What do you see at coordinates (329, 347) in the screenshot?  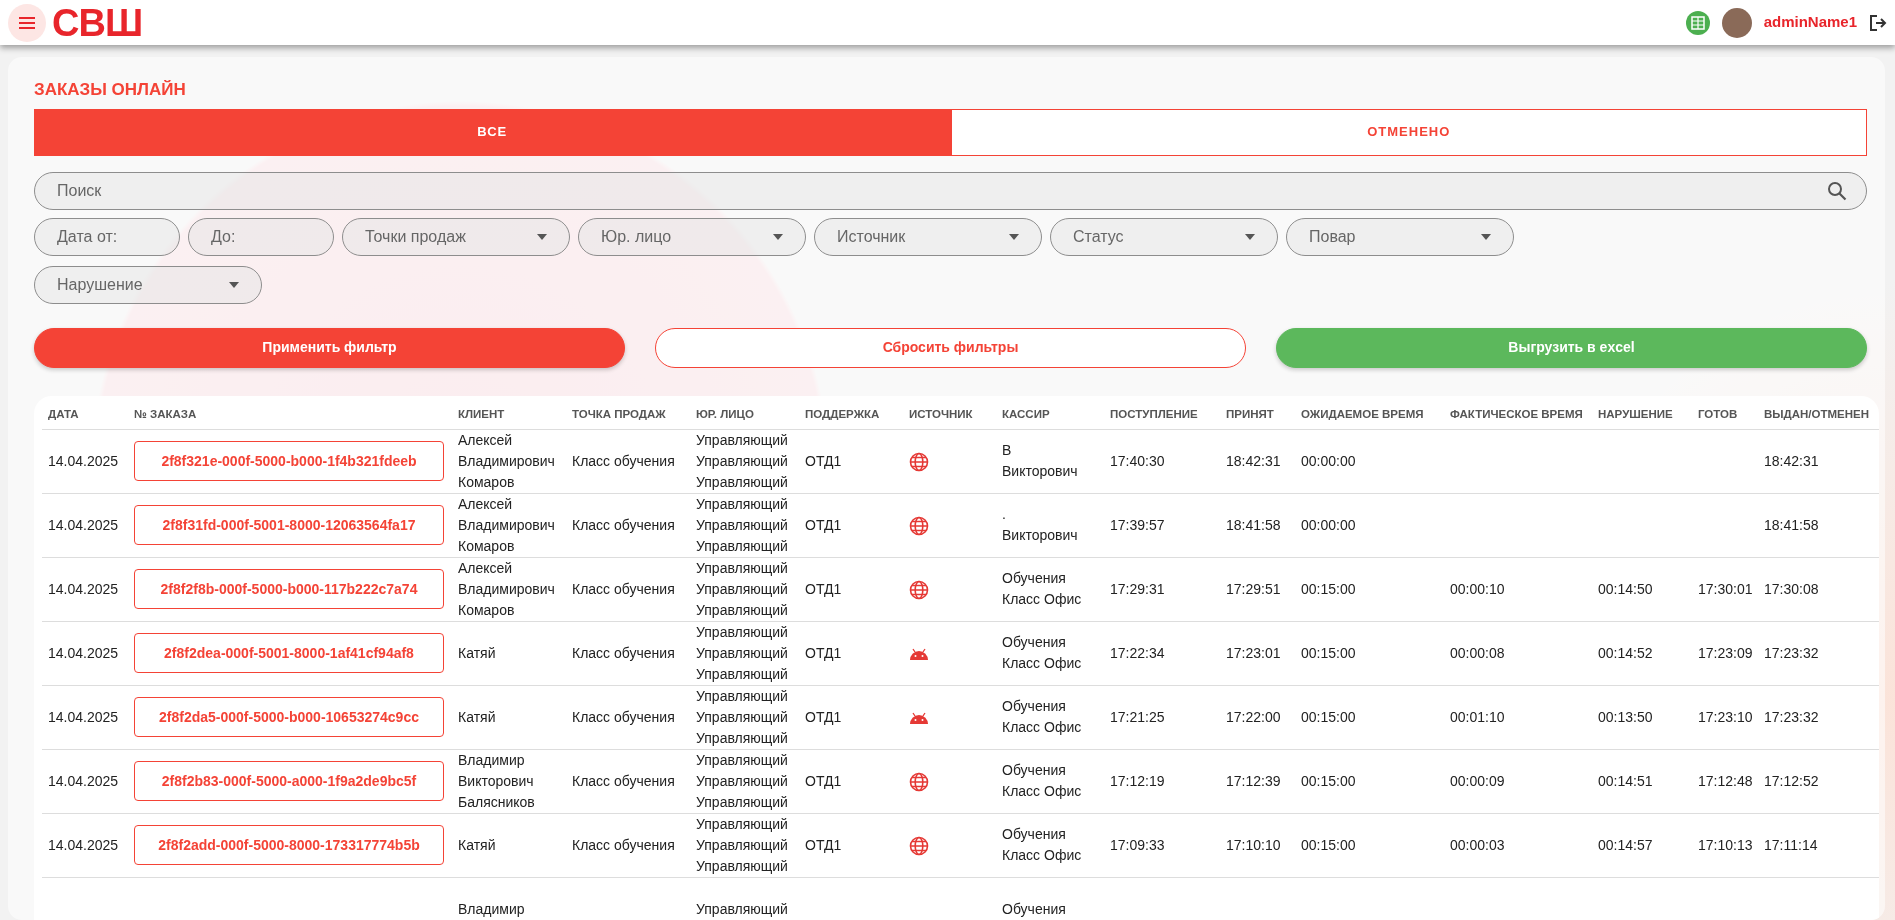 I see `apply-filter-button: Применить фильтр` at bounding box center [329, 347].